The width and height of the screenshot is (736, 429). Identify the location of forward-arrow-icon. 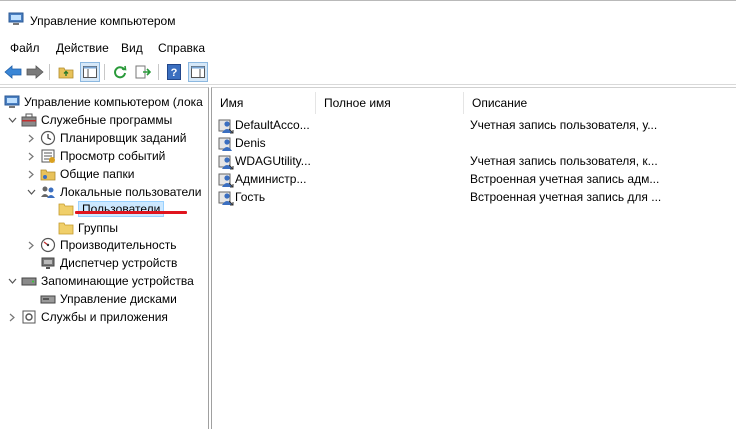
(35, 72).